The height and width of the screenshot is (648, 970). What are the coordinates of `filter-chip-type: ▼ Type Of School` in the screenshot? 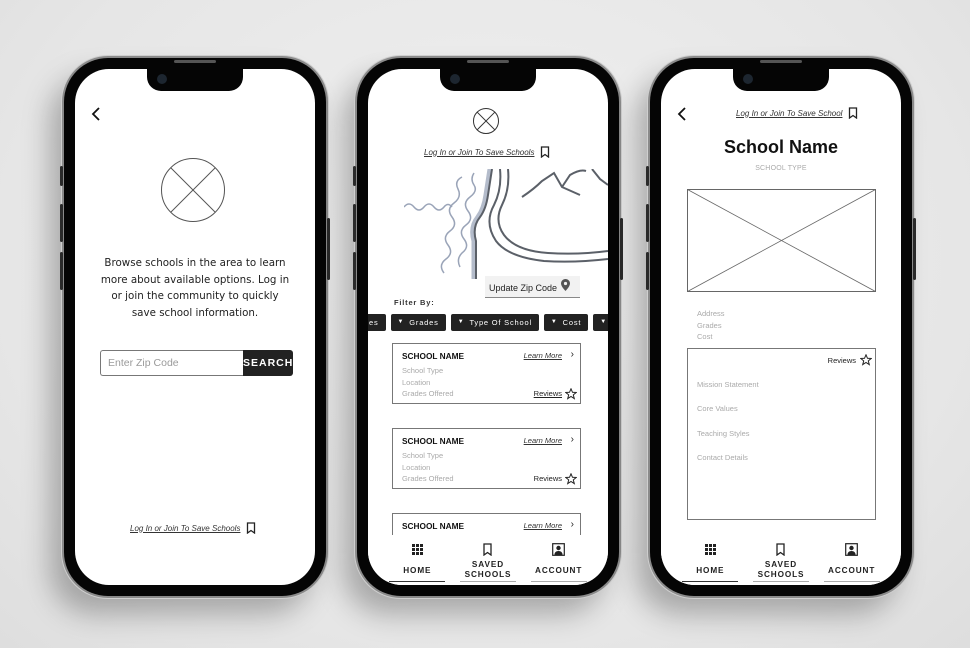 It's located at (494, 322).